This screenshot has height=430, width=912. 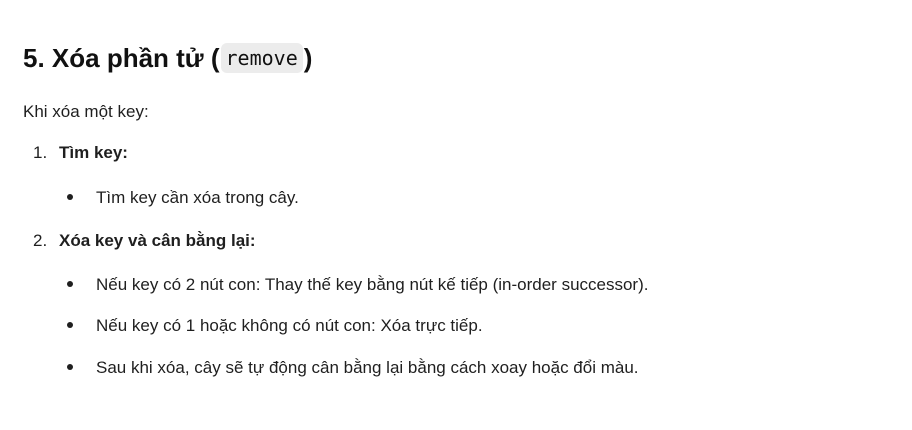 I want to click on step-1: 1. Tìm key:, so click(x=80, y=153).